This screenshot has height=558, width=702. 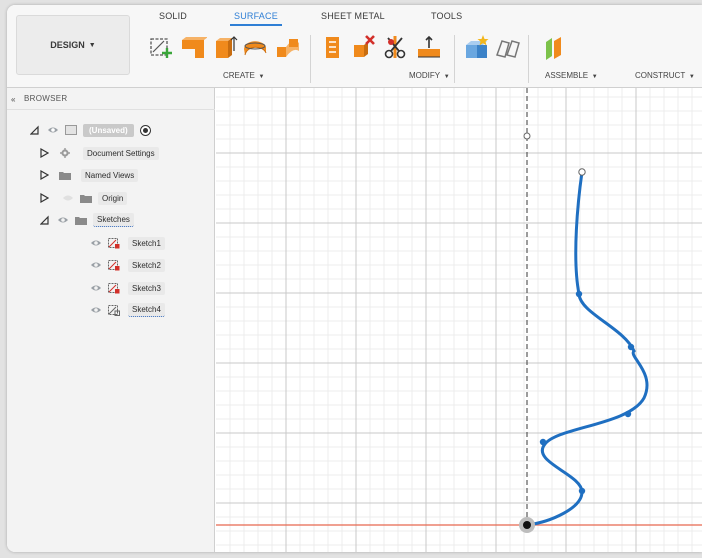 What do you see at coordinates (67, 45) in the screenshot?
I see `workspace-label: DESIGN` at bounding box center [67, 45].